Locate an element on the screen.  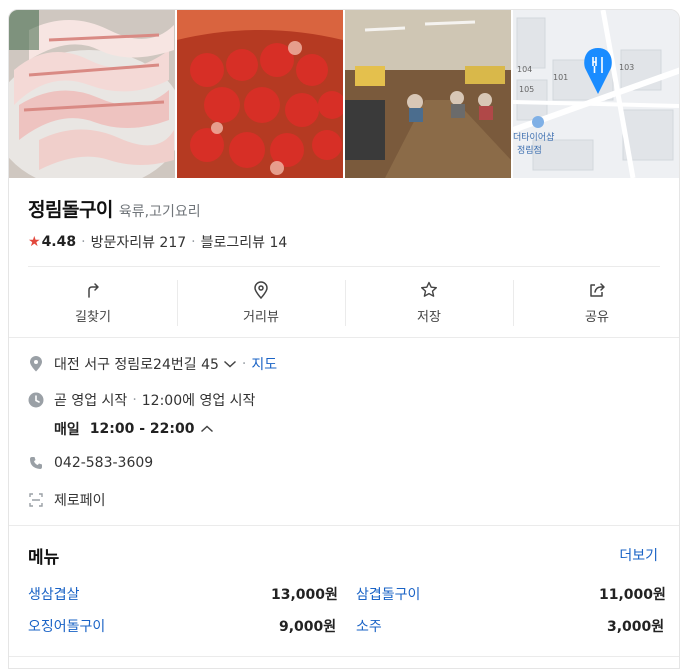
hours-detail-row: 매일 12:00 - 22:00 is located at coordinates (134, 429).